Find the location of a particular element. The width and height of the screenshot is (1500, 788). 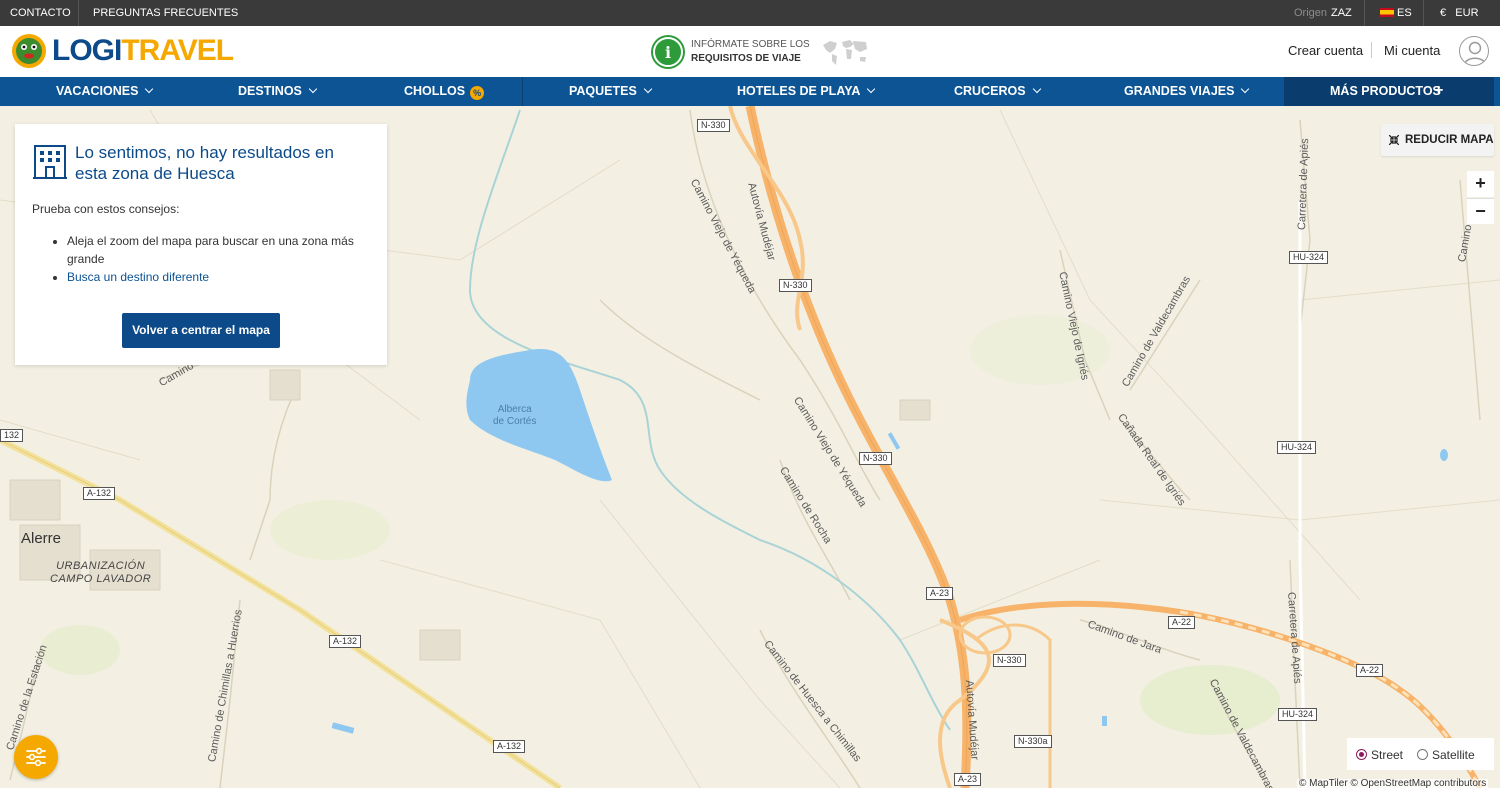

radio-selected-icon is located at coordinates (1361, 754).